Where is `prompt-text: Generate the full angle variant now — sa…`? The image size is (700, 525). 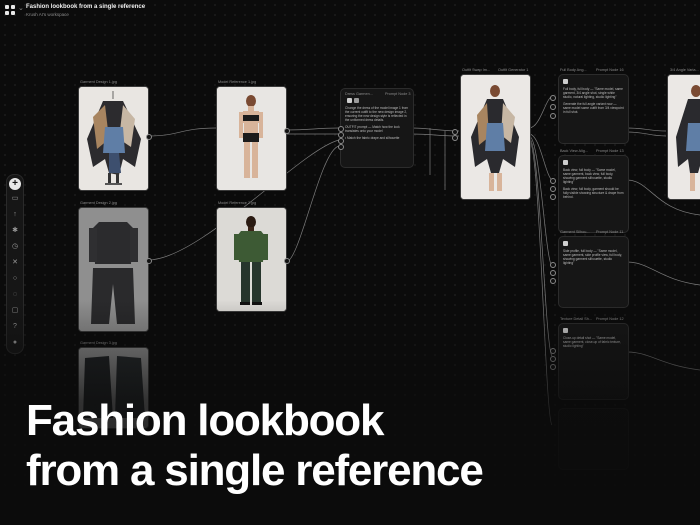
prompt-text: Generate the full angle variant now — sa… is located at coordinates (593, 108).